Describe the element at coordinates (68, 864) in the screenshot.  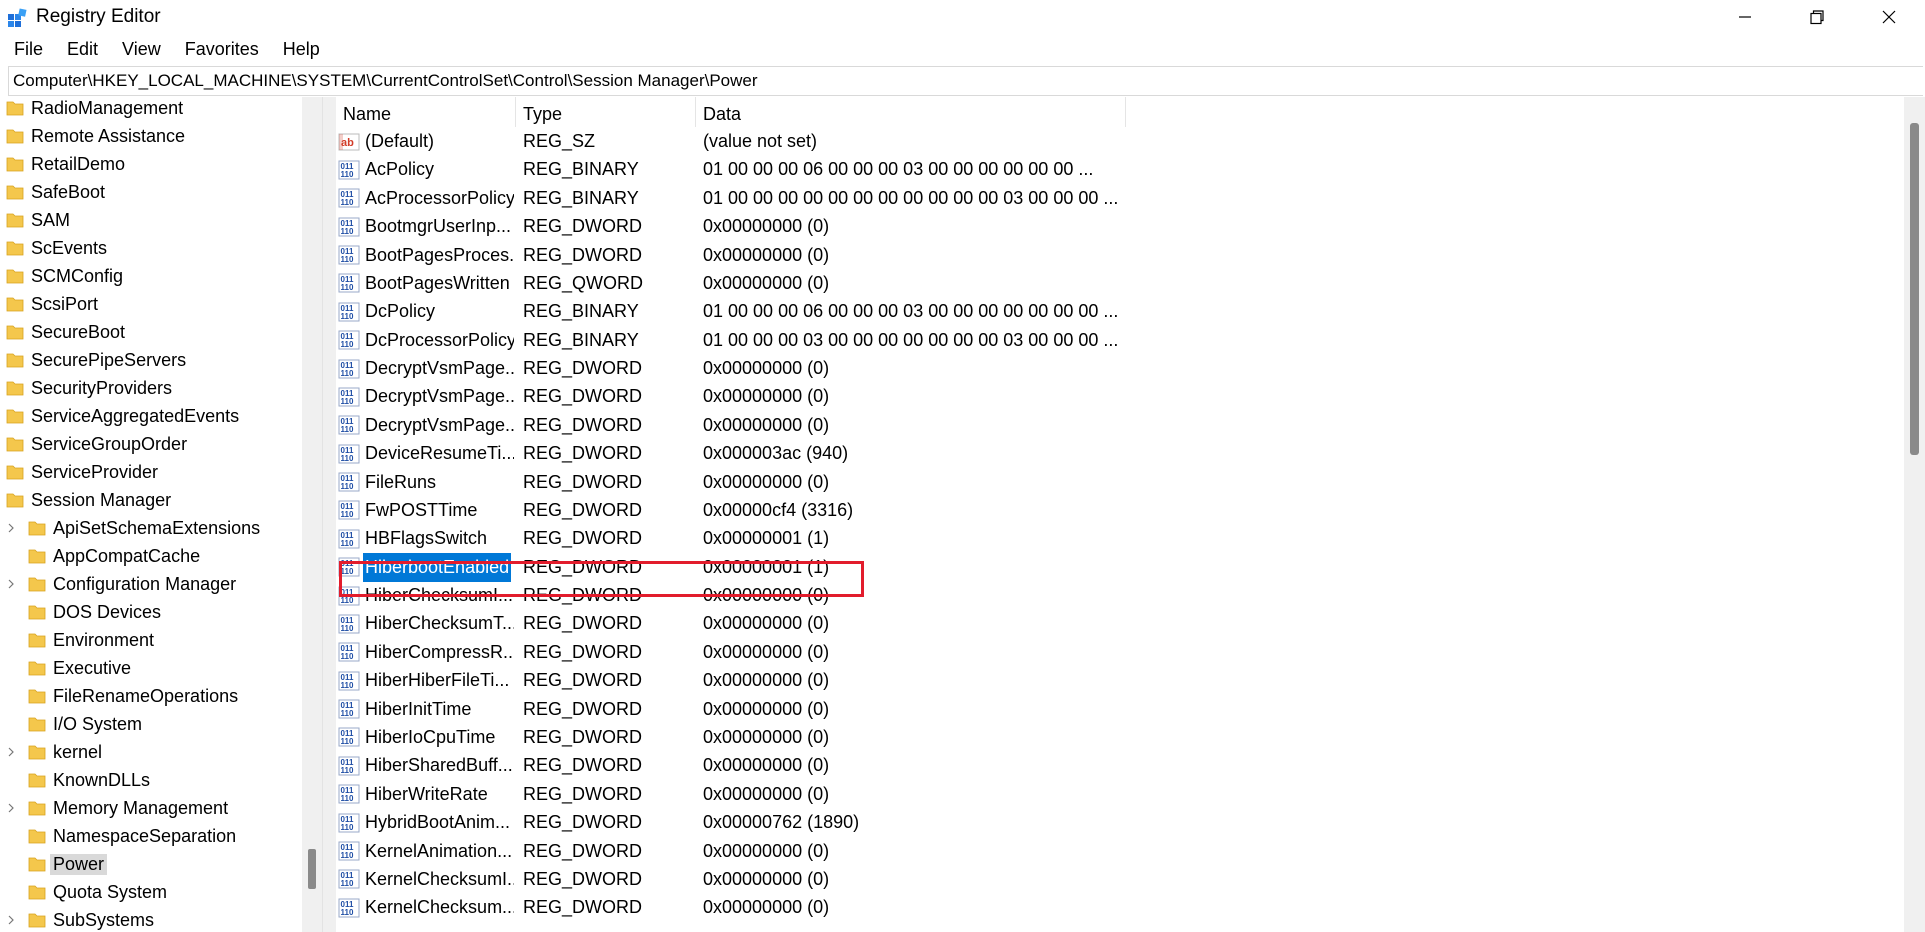
I see `tree-item: Power` at that location.